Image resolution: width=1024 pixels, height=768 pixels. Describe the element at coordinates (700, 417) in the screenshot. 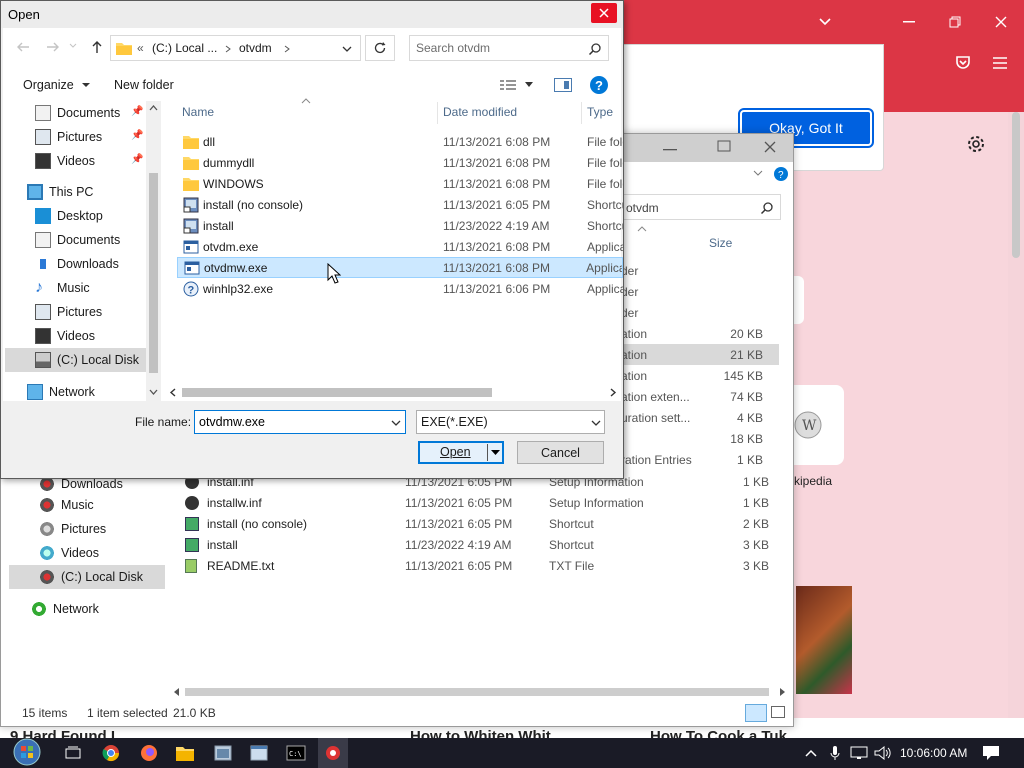

I see `list-item: uration sett... 4 KB` at that location.